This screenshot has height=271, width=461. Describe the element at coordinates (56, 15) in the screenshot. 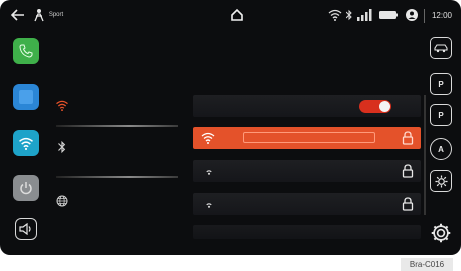

I see `driving-profile-label: Sport` at that location.